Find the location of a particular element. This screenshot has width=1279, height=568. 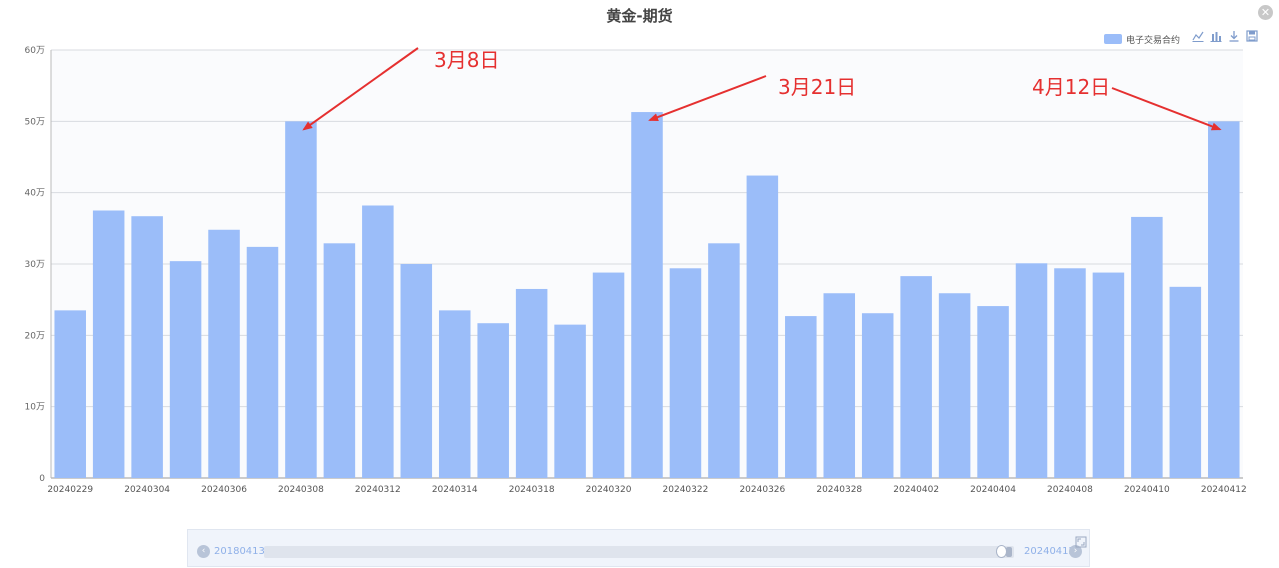

x-tick-label: 20240320 is located at coordinates (609, 490).